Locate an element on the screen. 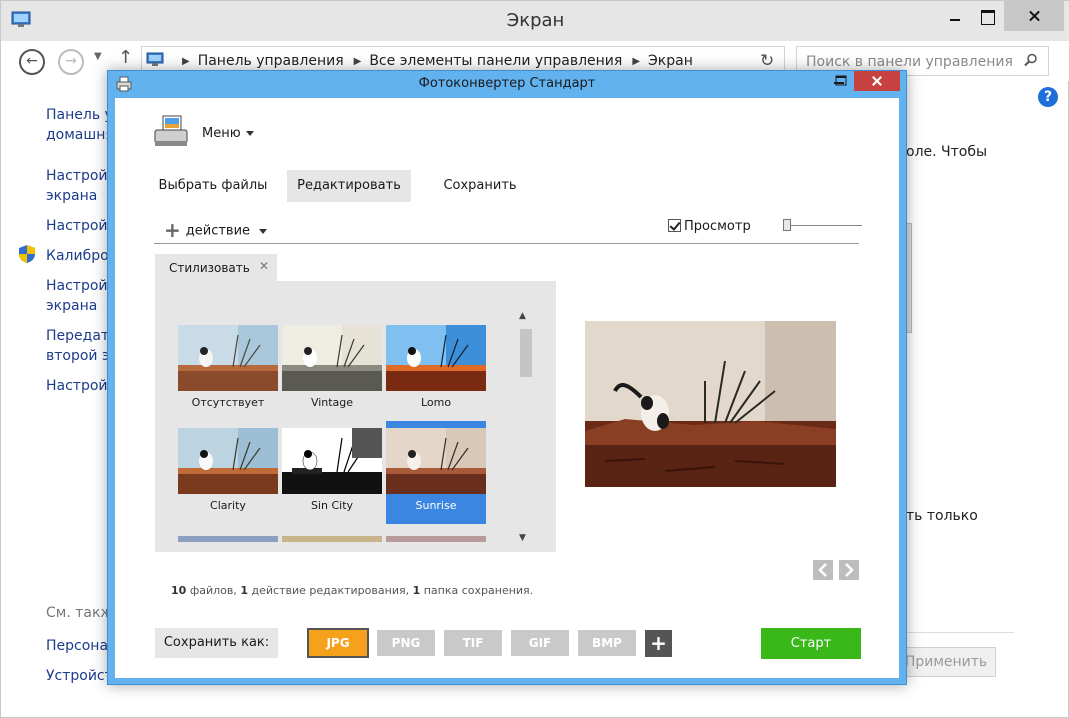  style-label: Sin City is located at coordinates (332, 505).